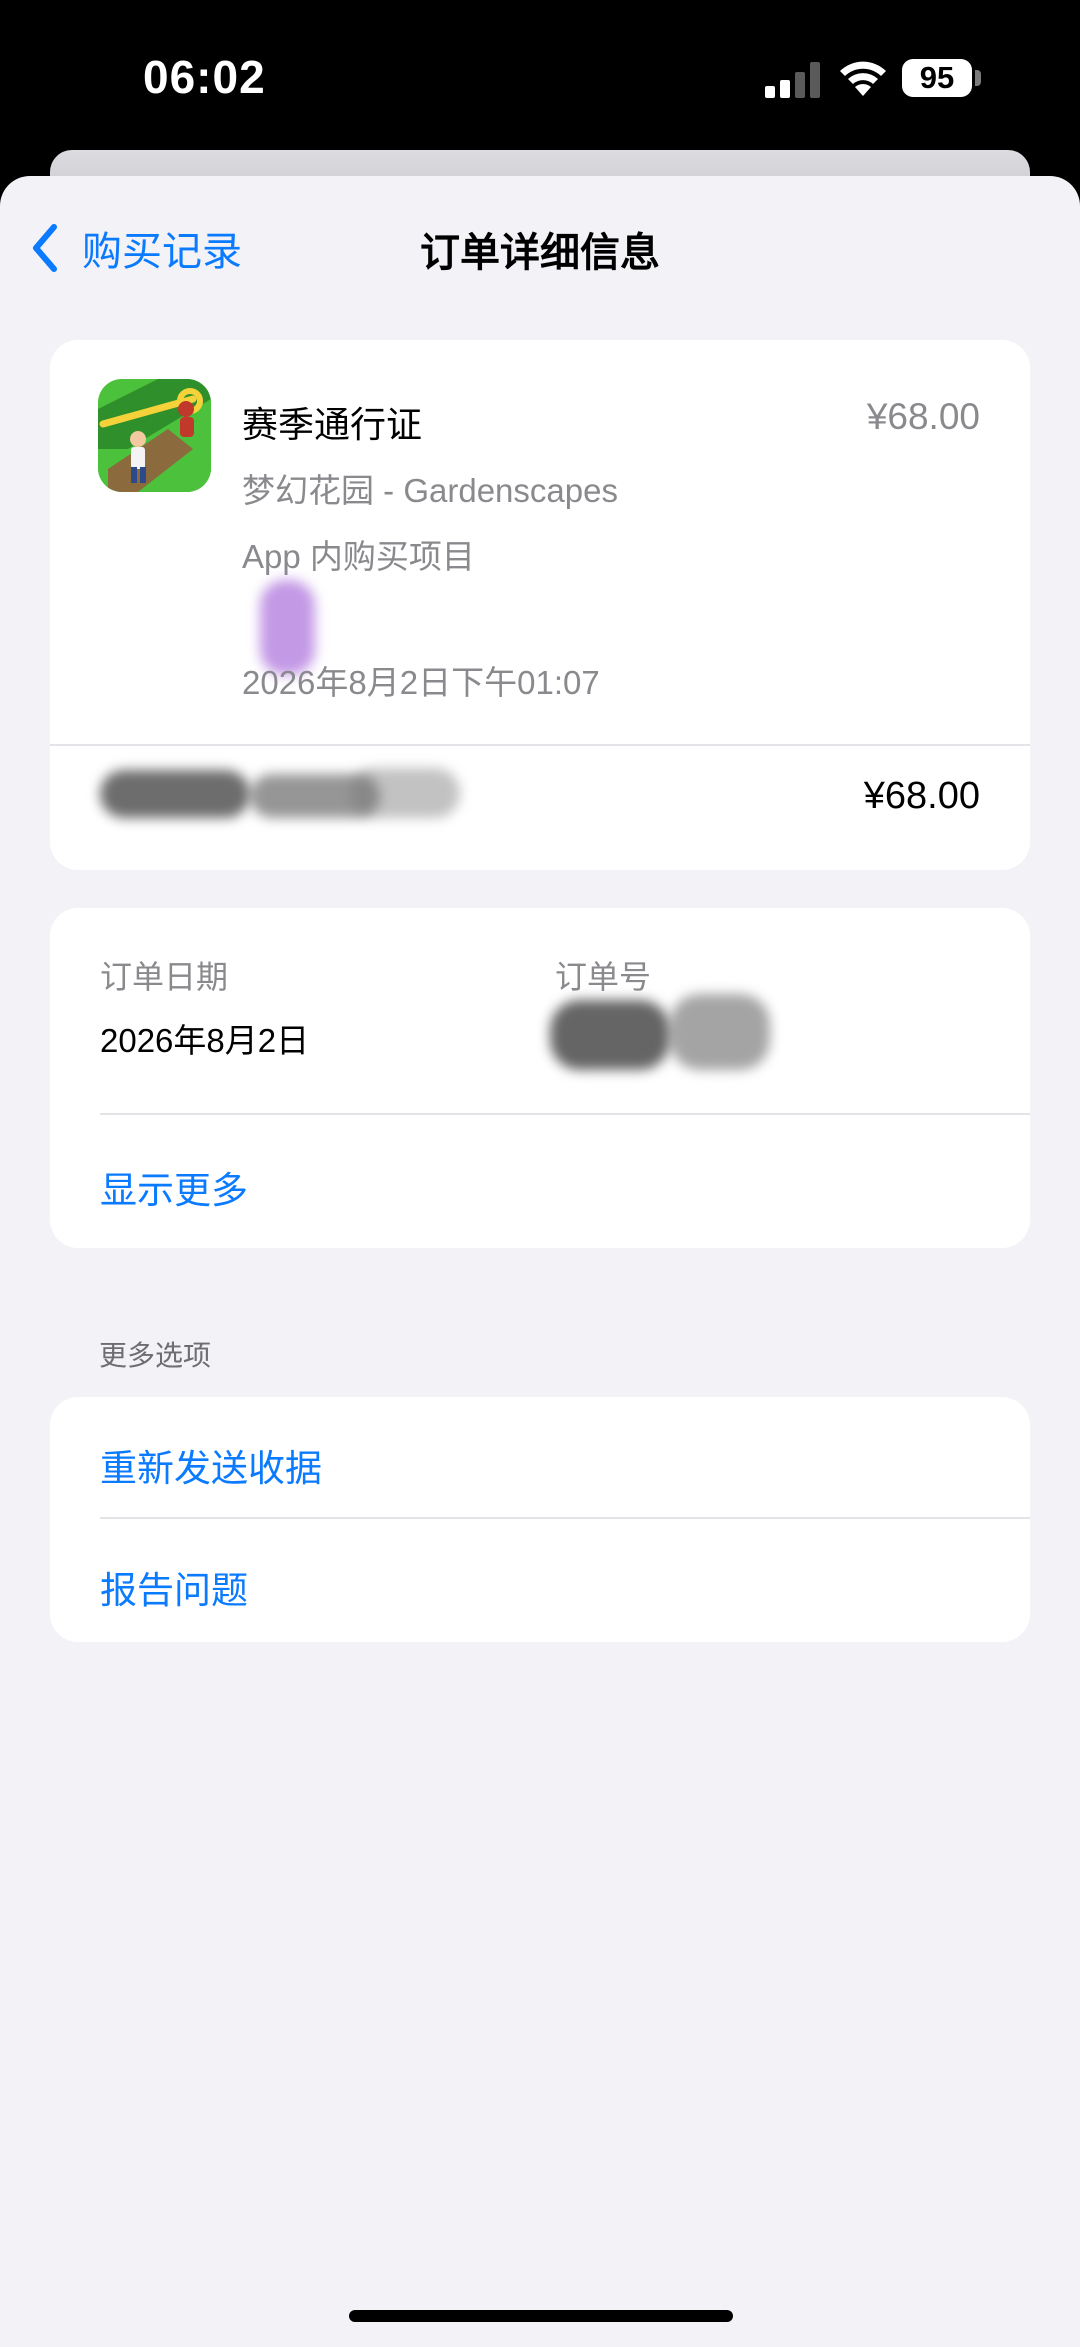 Image resolution: width=1080 pixels, height=2347 pixels. What do you see at coordinates (978, 78) in the screenshot?
I see `battery-nub` at bounding box center [978, 78].